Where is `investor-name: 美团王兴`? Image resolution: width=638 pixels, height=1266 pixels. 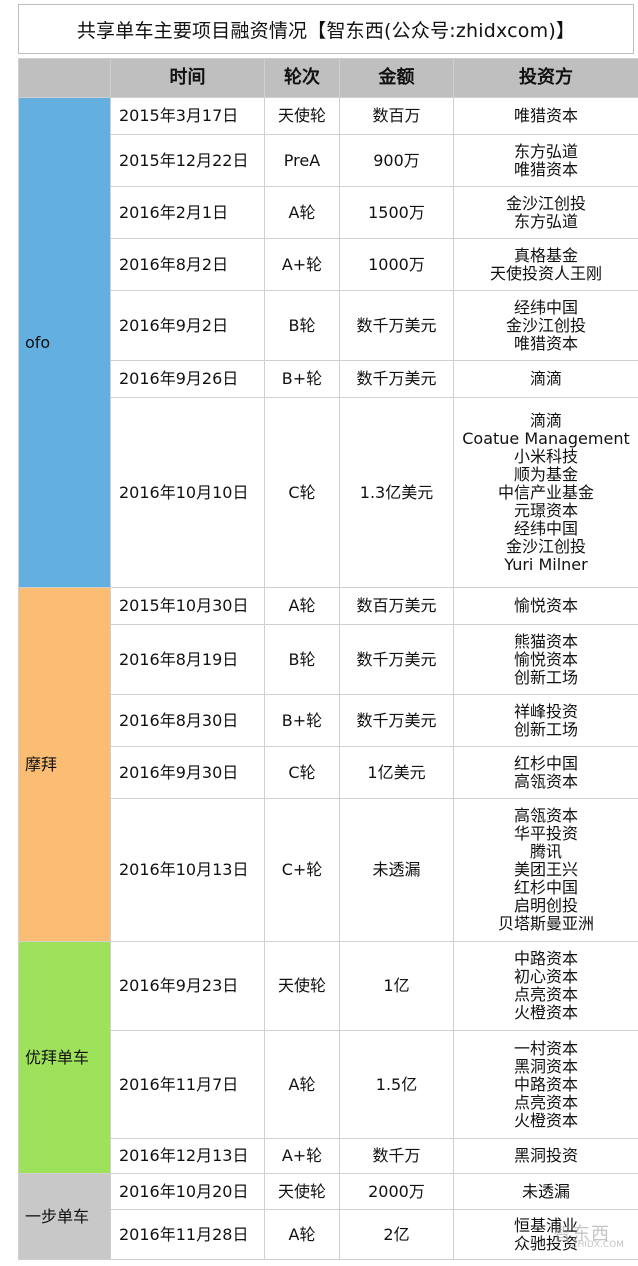
investor-name: 美团王兴 is located at coordinates (545, 869).